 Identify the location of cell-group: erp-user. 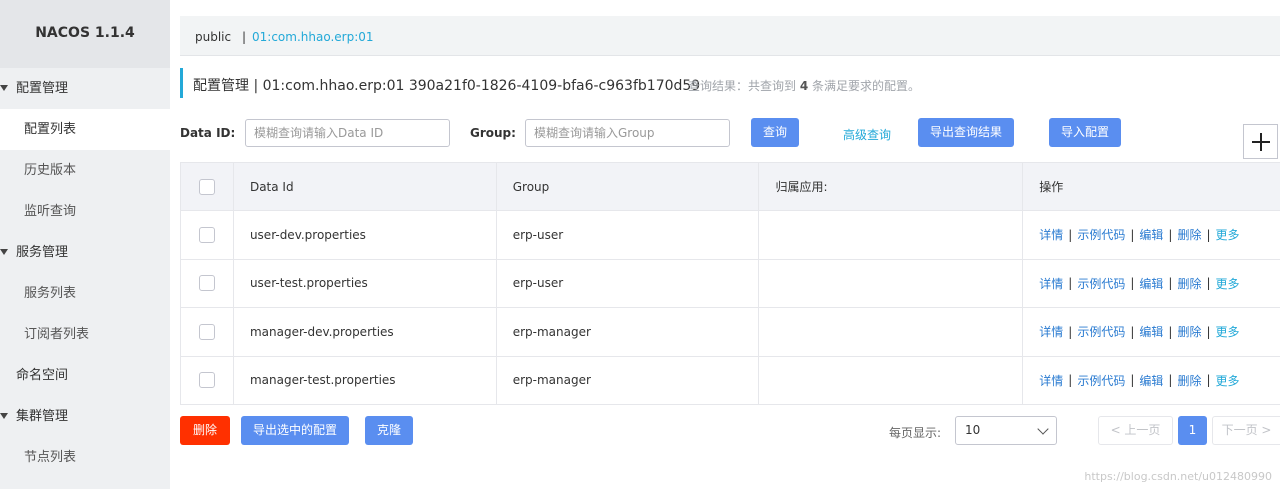
(628, 283).